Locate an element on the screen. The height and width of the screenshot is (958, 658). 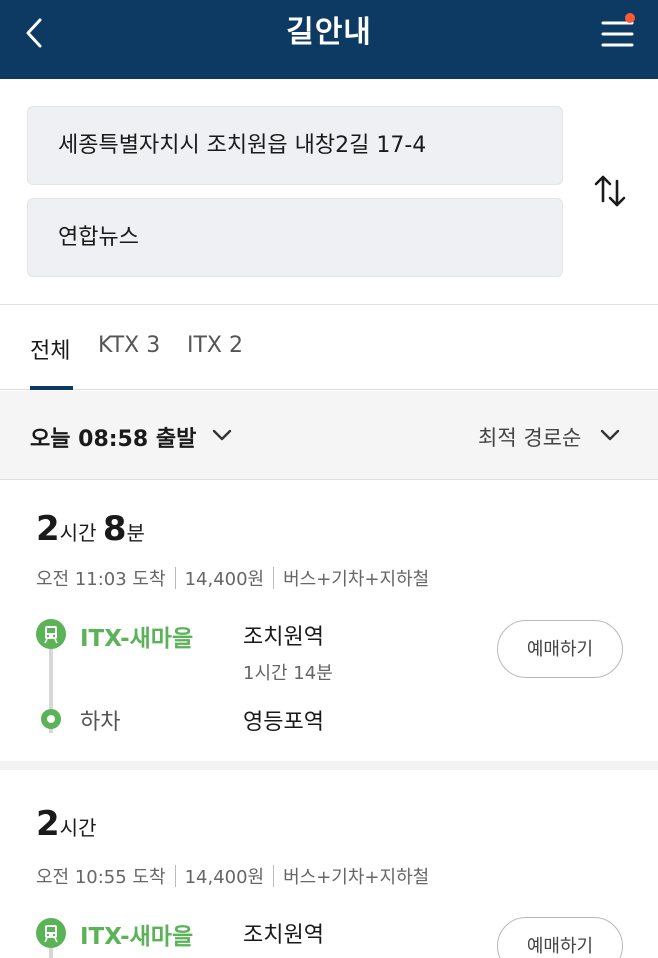
stop-dot-icon is located at coordinates (51, 719).